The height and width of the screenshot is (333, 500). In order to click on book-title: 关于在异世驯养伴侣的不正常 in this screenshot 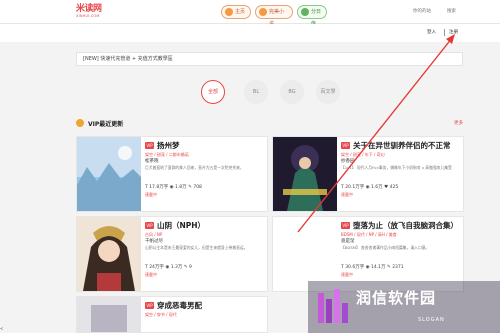, I will do `click(402, 145)`.